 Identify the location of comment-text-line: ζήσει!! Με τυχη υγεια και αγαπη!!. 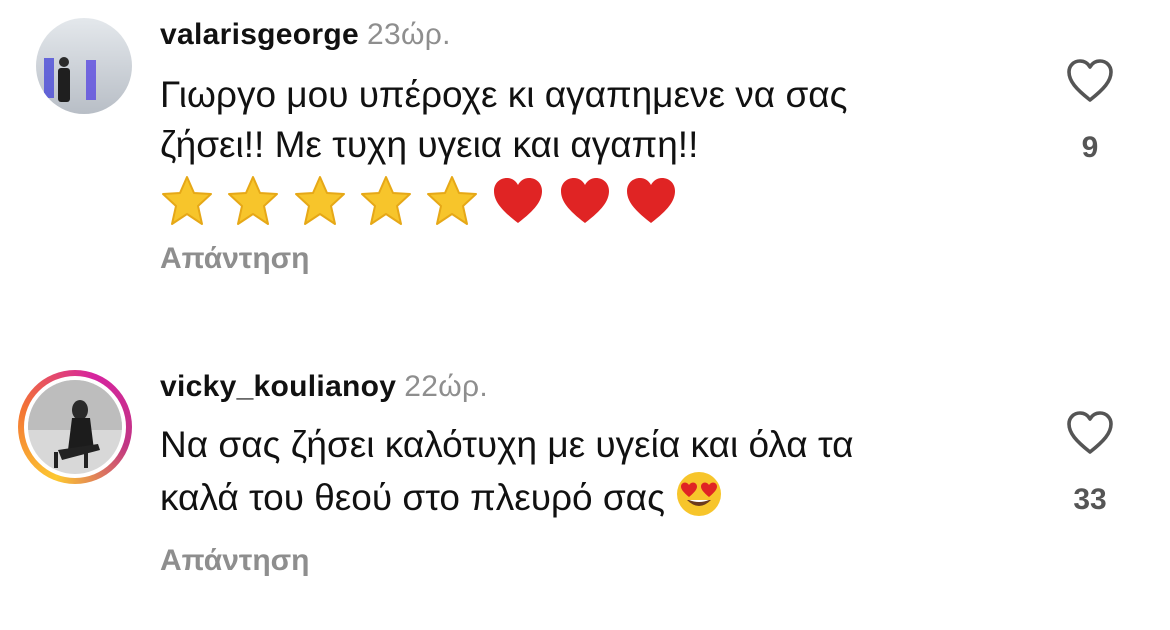
(429, 144).